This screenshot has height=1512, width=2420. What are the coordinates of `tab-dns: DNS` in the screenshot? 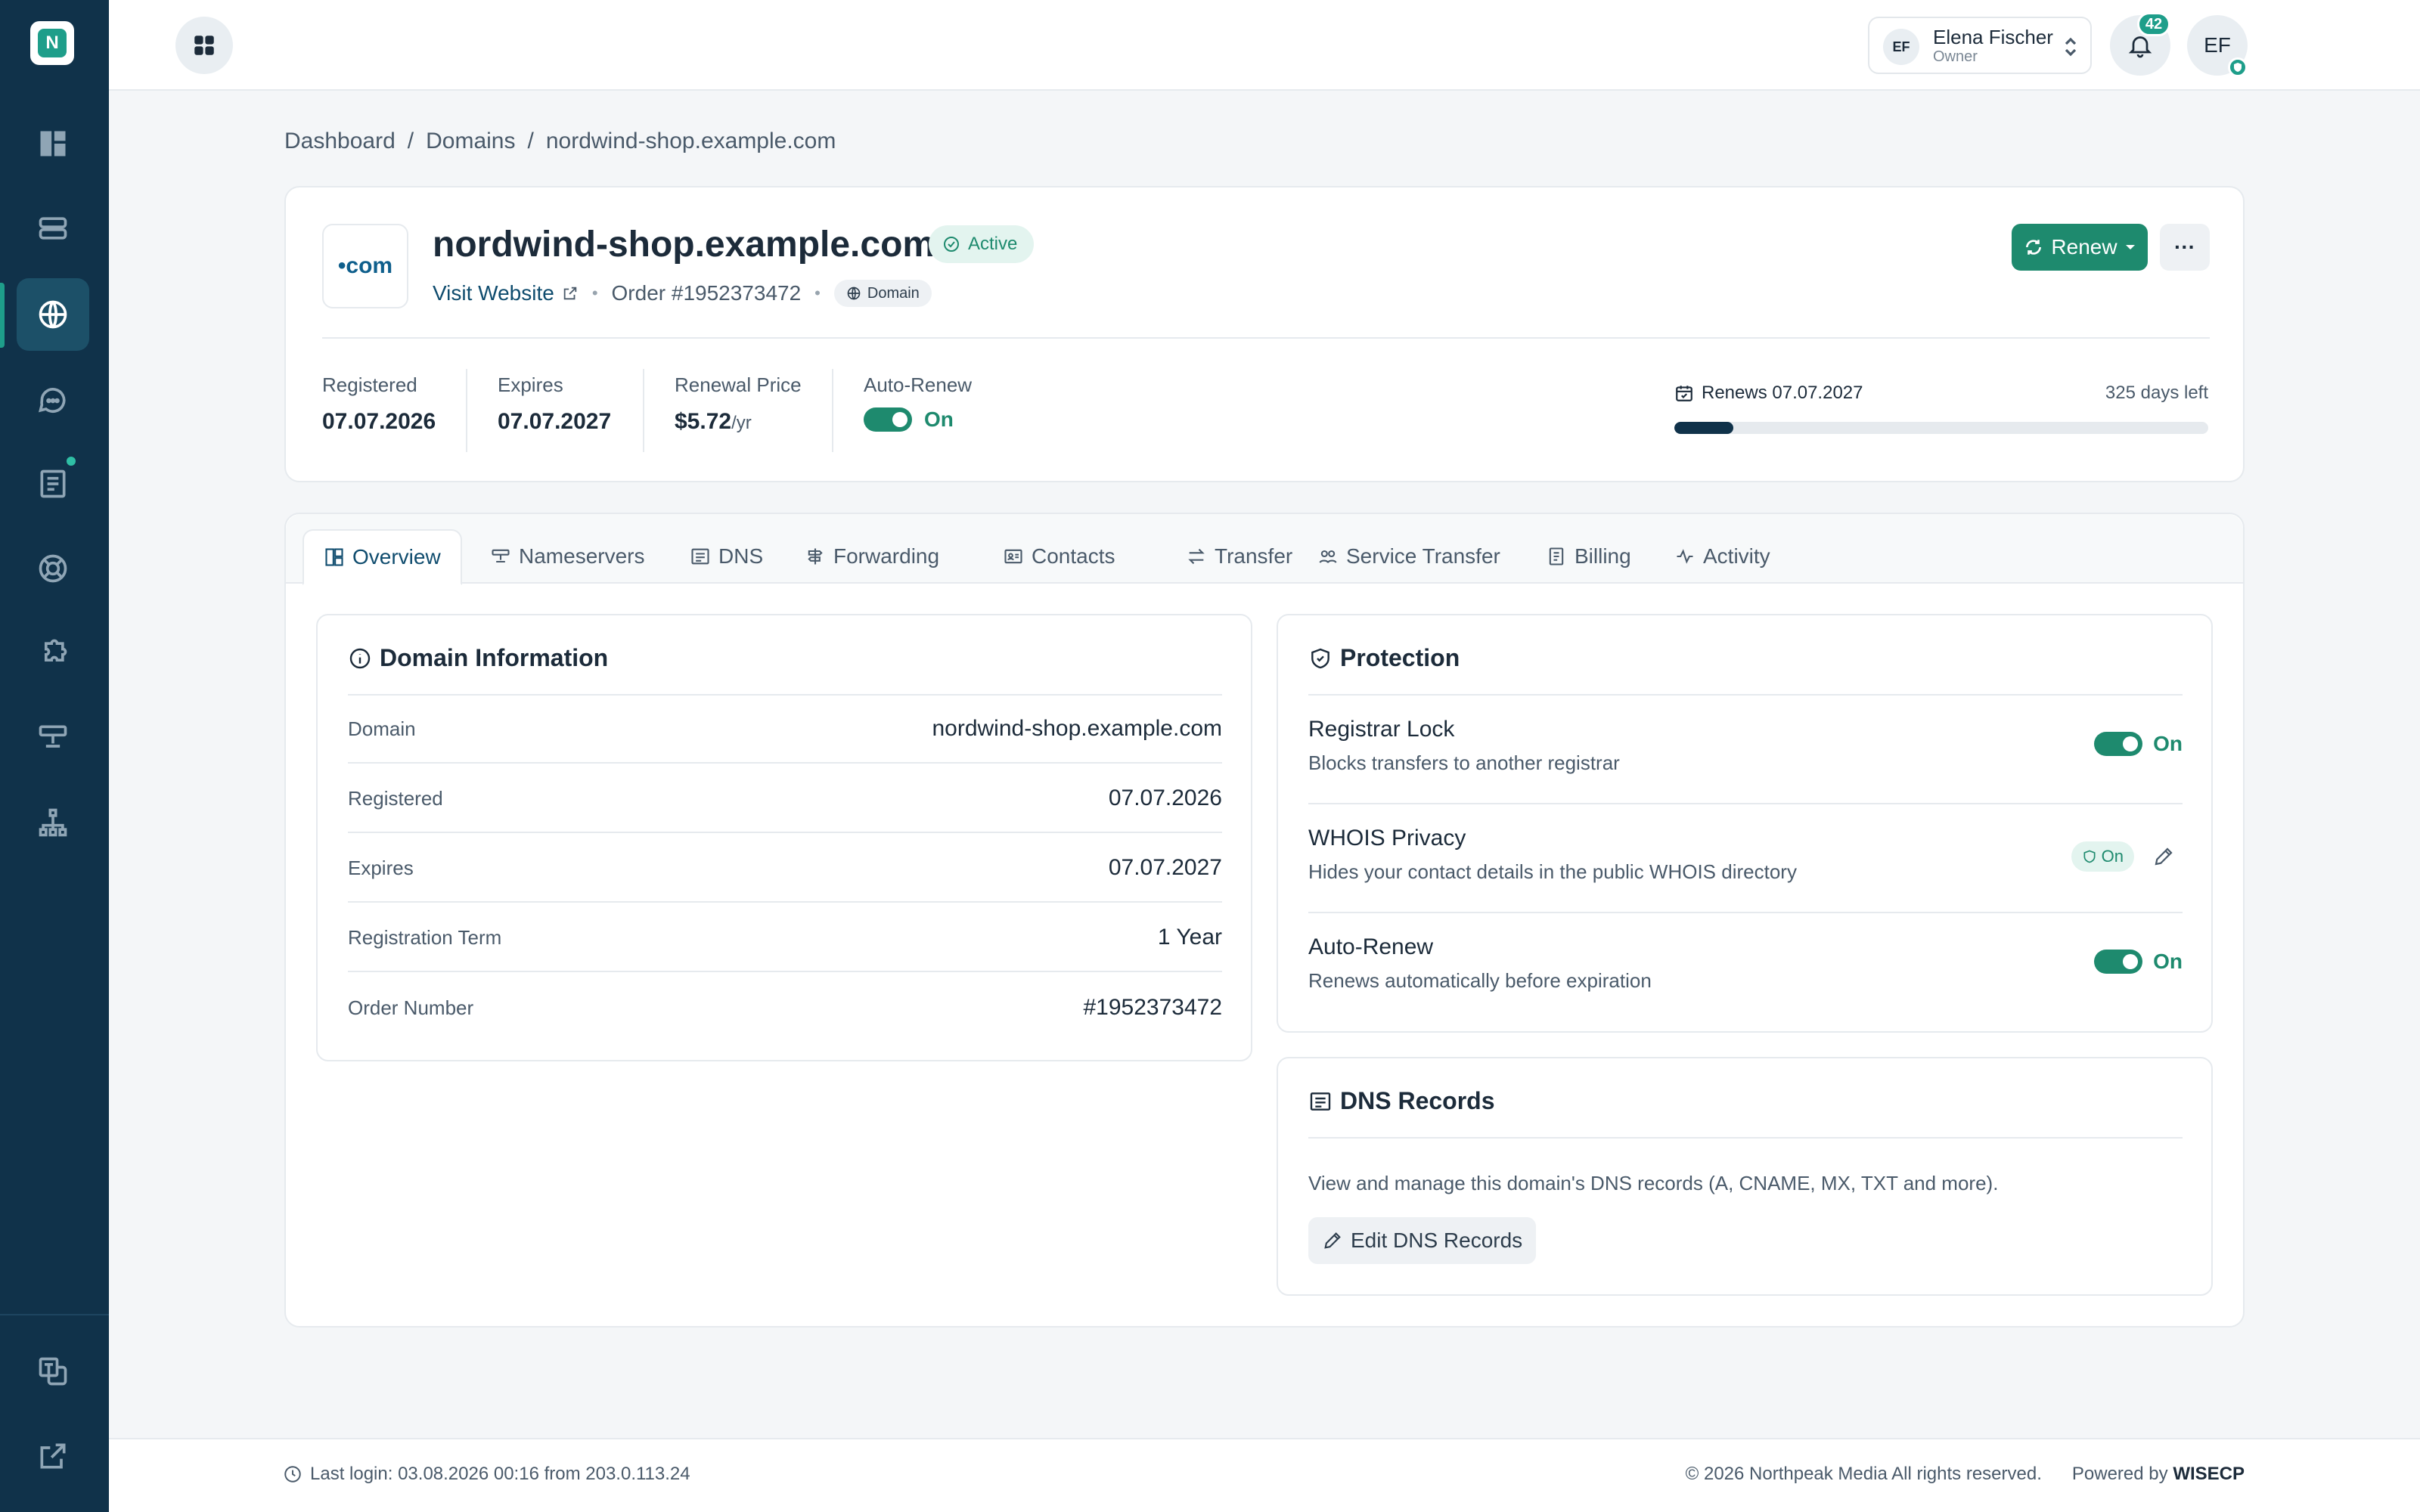 It's located at (726, 556).